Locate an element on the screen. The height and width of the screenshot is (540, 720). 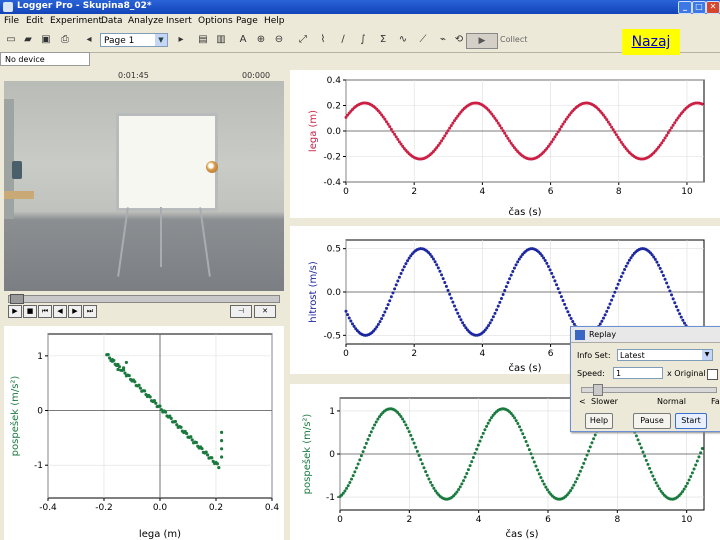
zoom-out-icon: ⊖ is located at coordinates (279, 40).